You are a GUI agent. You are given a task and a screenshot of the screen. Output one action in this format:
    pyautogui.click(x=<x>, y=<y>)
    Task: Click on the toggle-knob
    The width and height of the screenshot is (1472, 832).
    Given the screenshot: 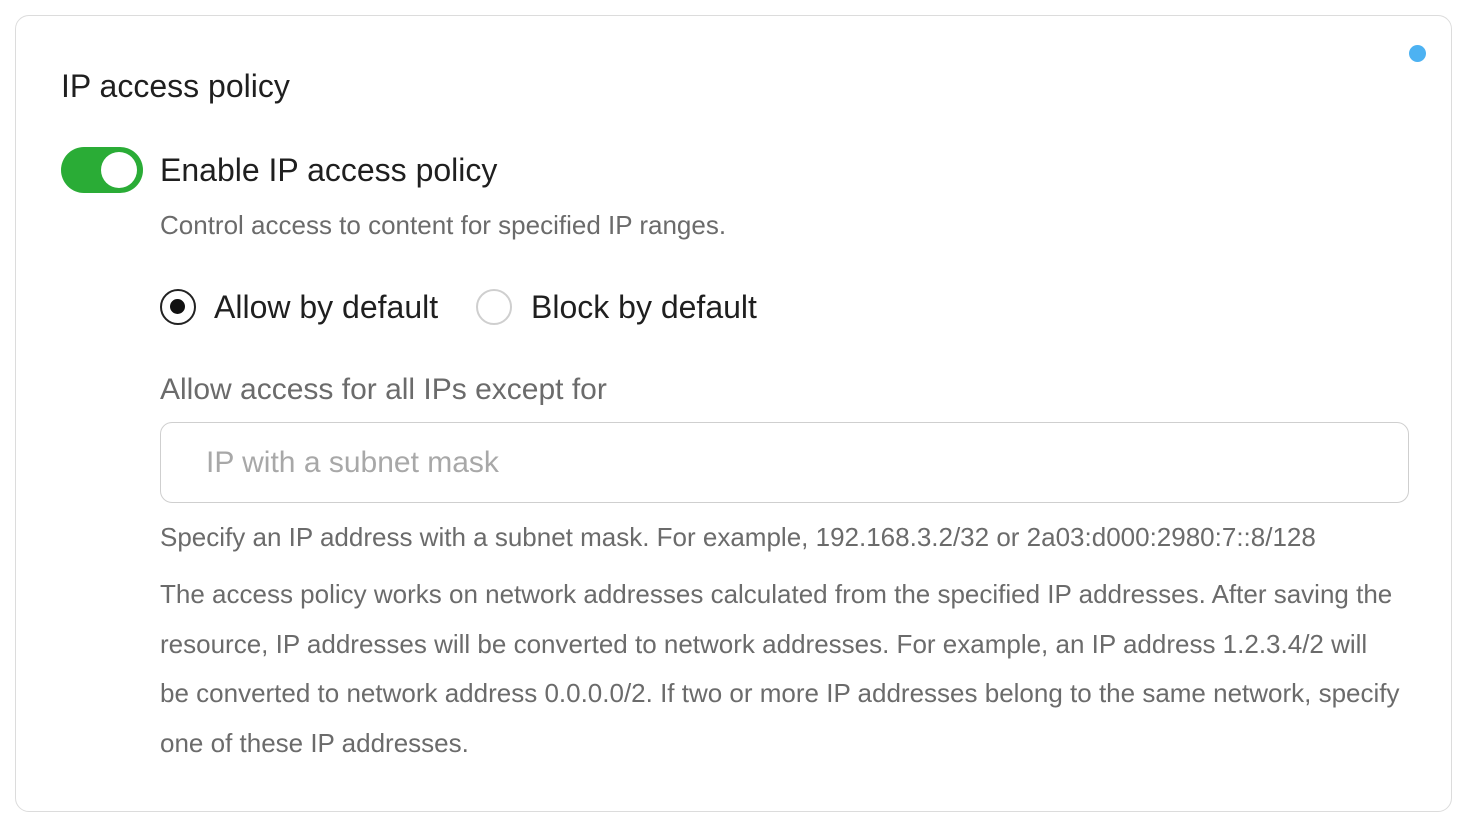 What is the action you would take?
    pyautogui.click(x=119, y=170)
    